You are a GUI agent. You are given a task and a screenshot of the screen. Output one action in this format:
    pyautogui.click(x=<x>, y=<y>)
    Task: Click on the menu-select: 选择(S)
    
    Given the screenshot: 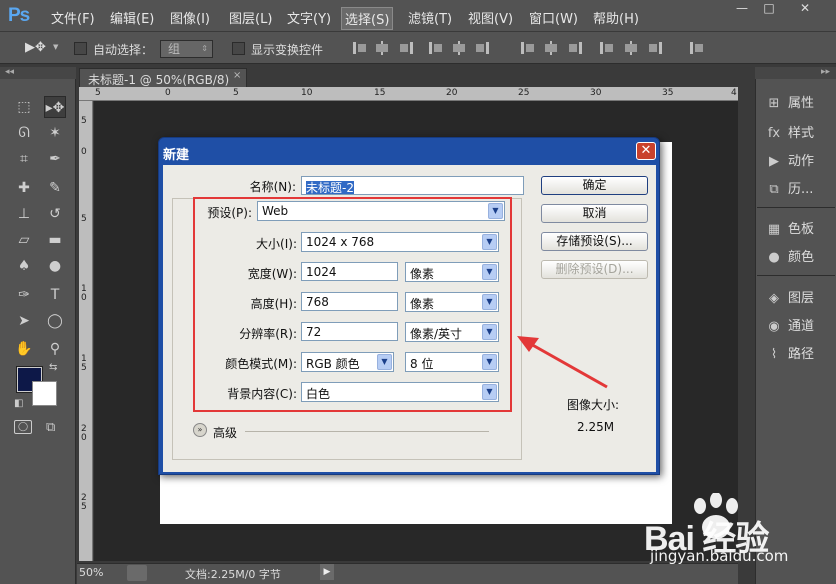 What is the action you would take?
    pyautogui.click(x=367, y=18)
    